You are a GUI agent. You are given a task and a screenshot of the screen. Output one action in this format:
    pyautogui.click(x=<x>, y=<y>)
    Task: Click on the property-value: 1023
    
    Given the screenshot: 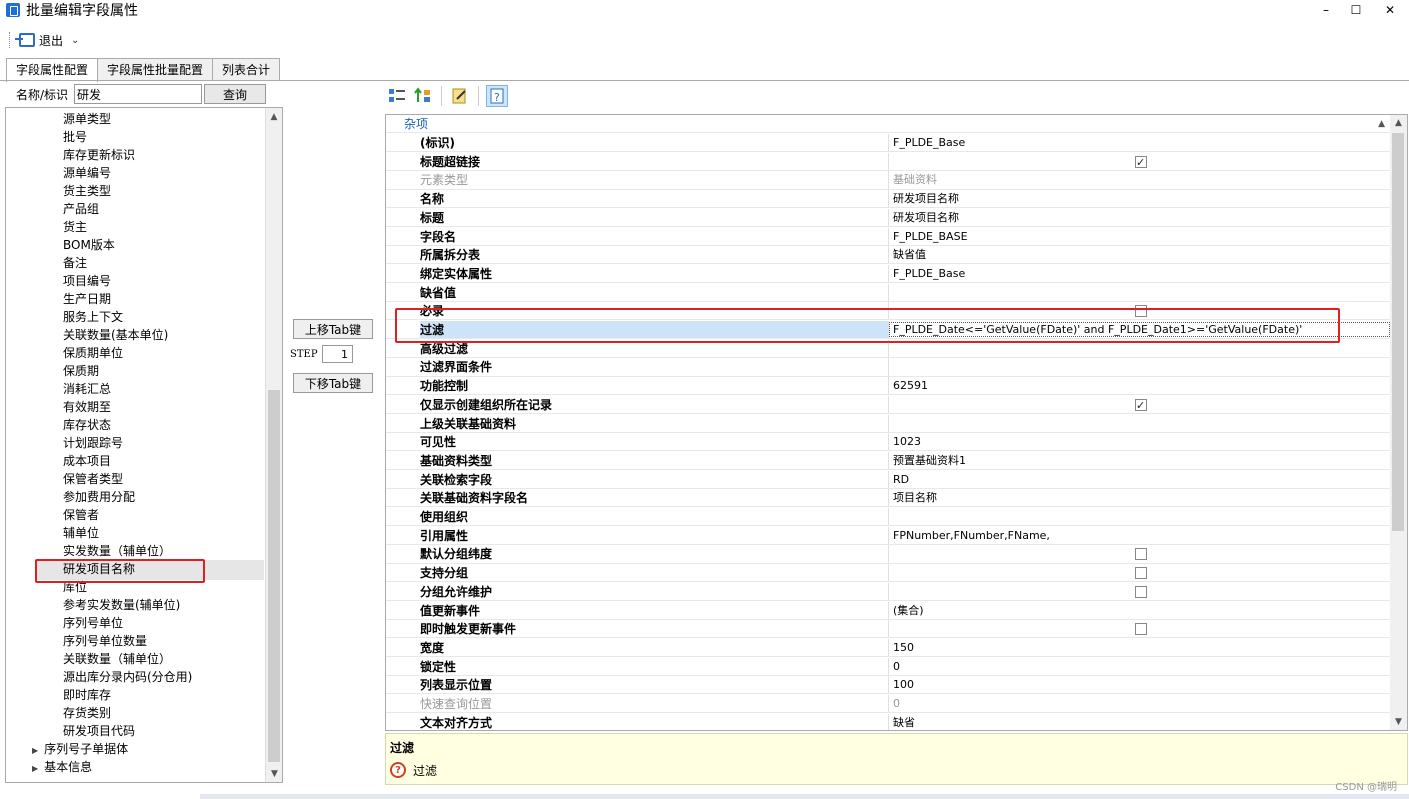 What is the action you would take?
    pyautogui.click(x=1139, y=442)
    